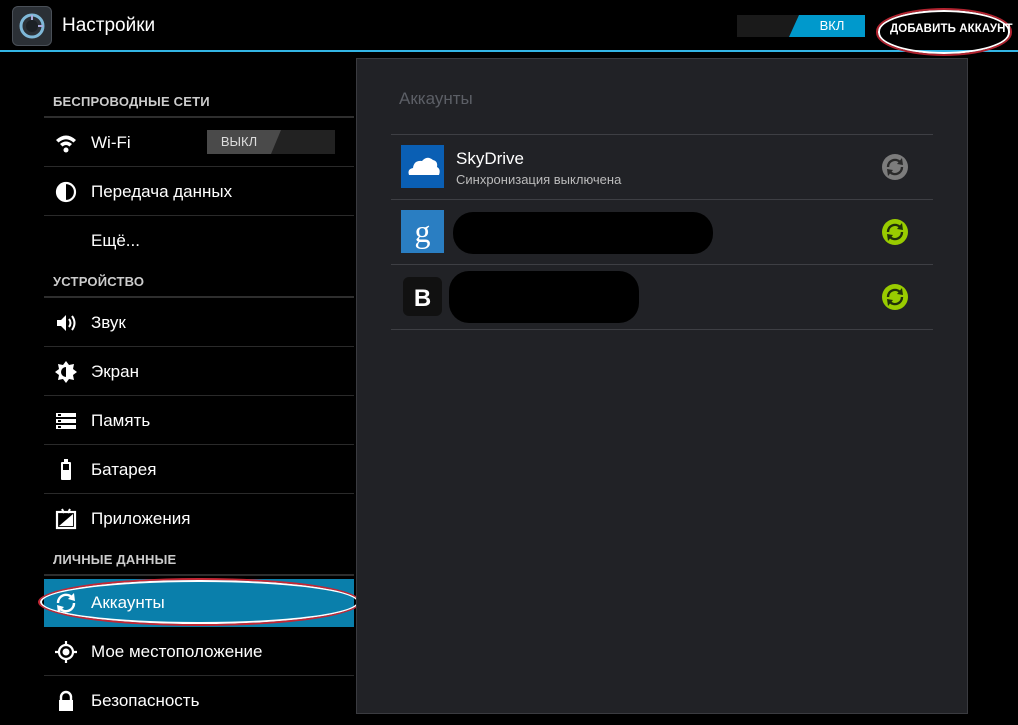  I want to click on account-row-vk: B, so click(662, 297).